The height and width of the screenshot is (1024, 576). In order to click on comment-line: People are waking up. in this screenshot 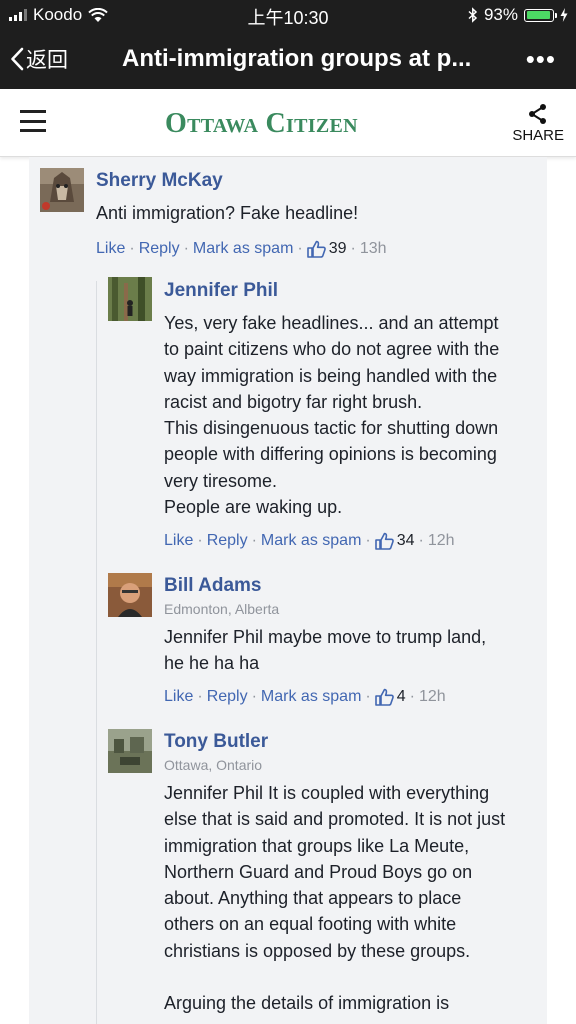, I will do `click(253, 507)`.